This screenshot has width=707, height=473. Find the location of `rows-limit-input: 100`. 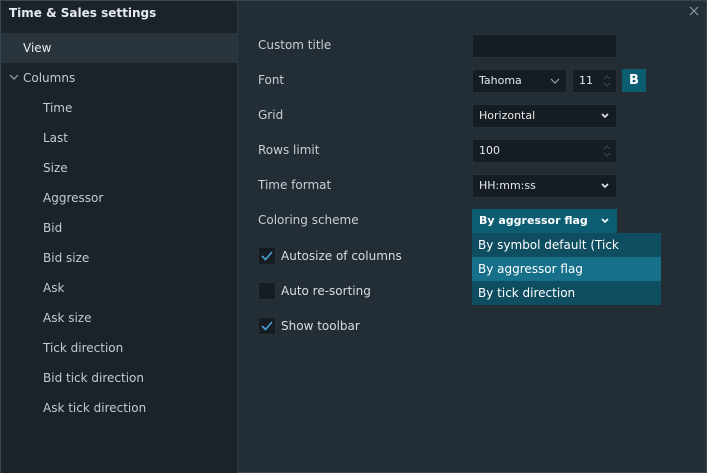

rows-limit-input: 100 is located at coordinates (544, 151).